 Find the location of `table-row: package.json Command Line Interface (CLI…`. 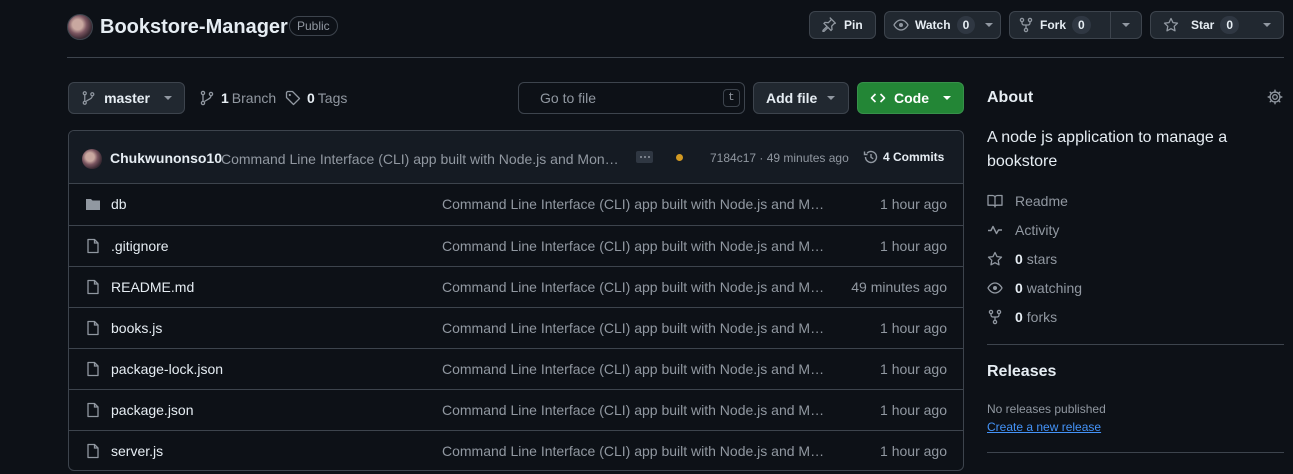

table-row: package.json Command Line Interface (CLI… is located at coordinates (516, 409).